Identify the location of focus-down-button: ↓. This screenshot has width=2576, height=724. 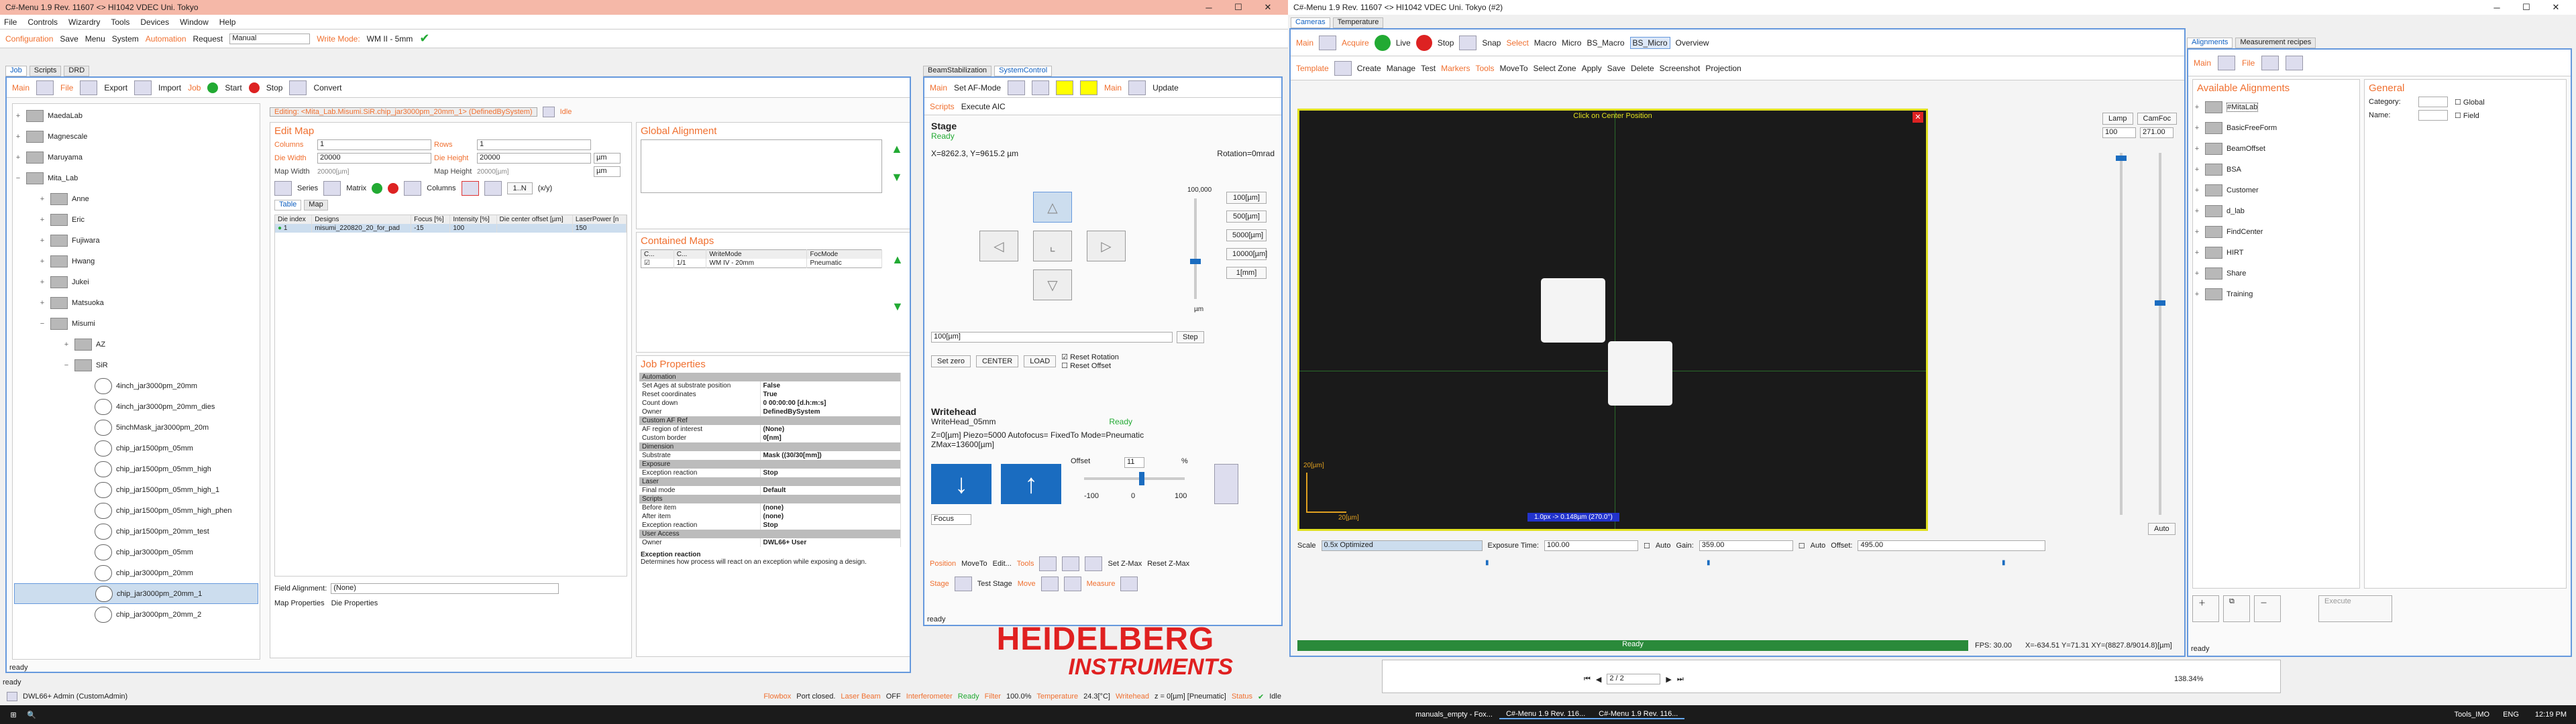
(961, 484).